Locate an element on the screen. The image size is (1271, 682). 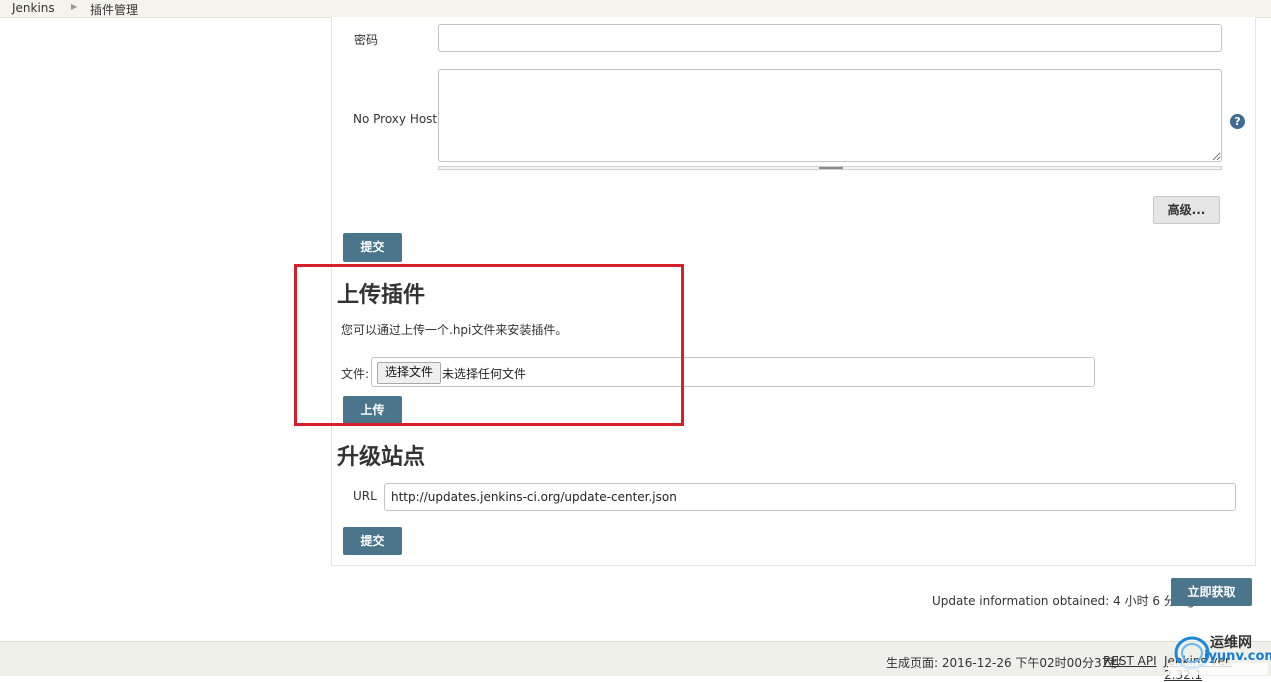
watermark-logo: 运维网 iyunv.com is located at coordinates (1219, 652).